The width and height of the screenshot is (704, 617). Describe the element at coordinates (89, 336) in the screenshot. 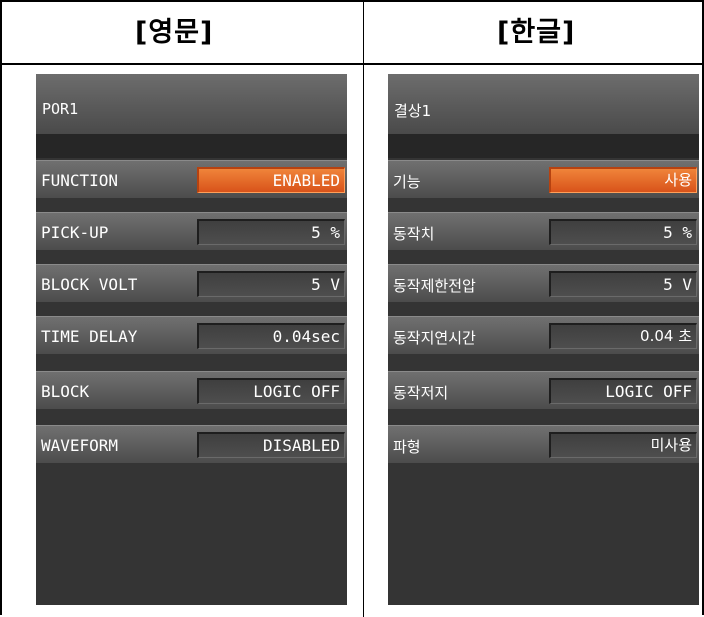

I see `setting-label: TIME DELAY` at that location.